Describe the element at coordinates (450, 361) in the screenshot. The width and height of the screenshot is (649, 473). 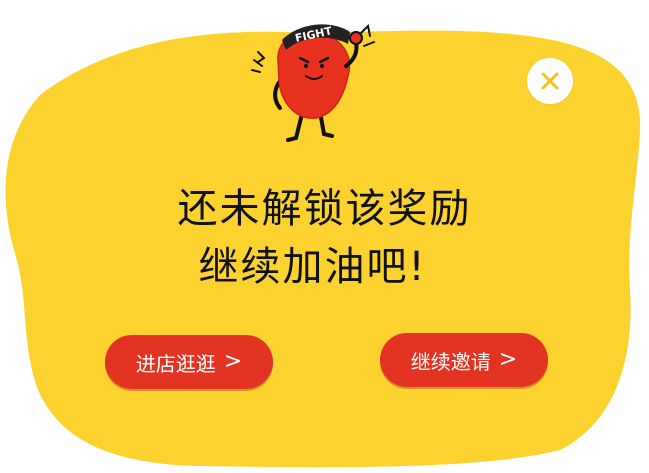
I see `continue-invite-label: 继续邀请` at that location.